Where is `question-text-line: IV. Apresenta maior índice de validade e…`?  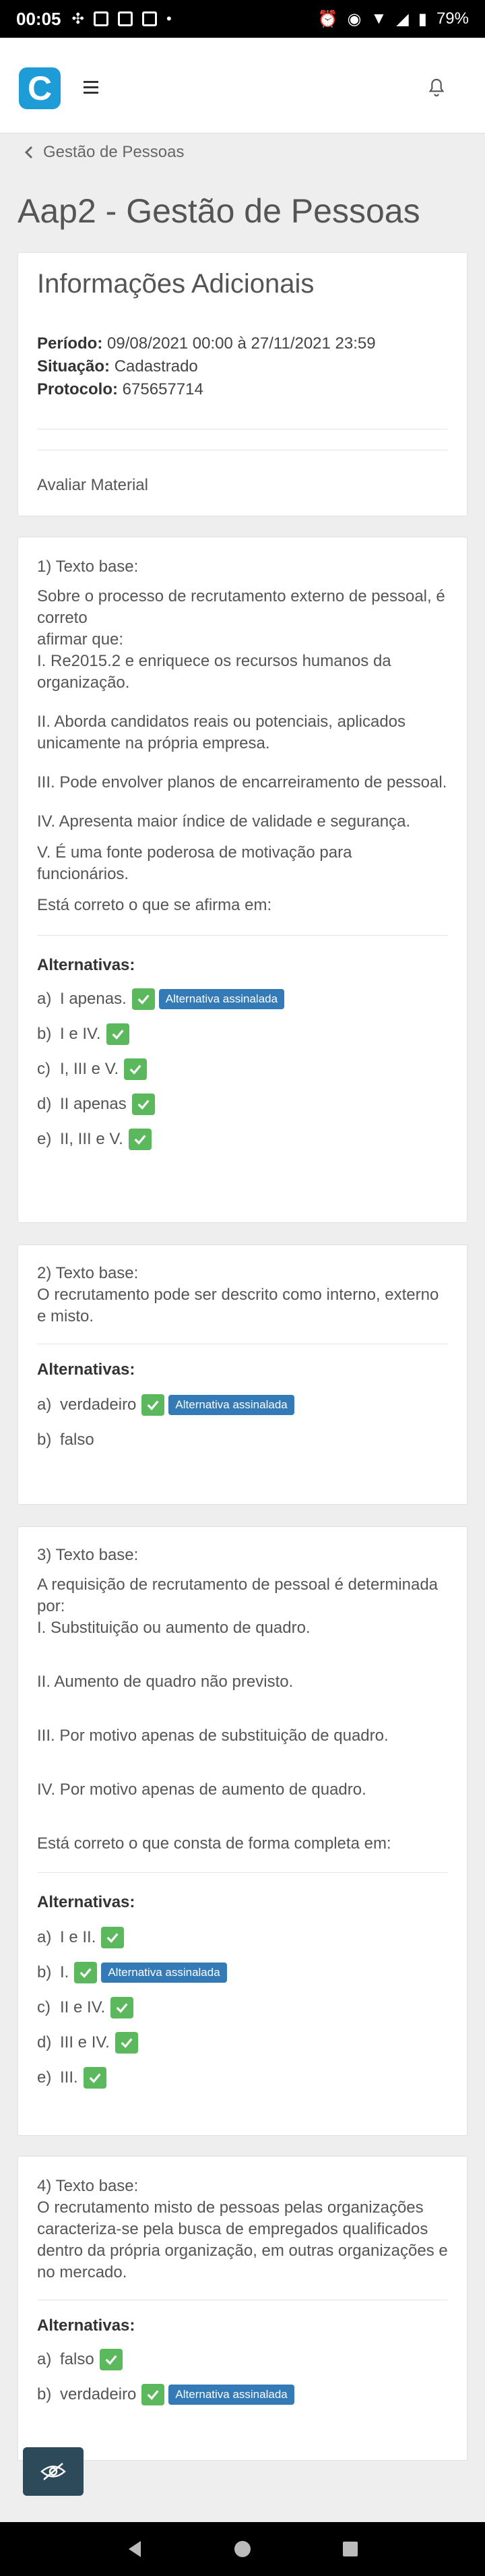
question-text-line: IV. Apresenta maior índice de validade e… is located at coordinates (224, 822).